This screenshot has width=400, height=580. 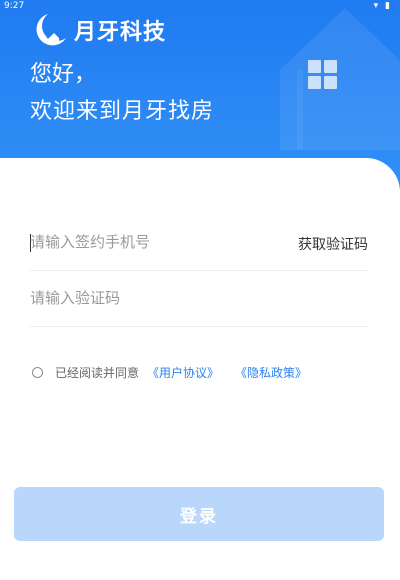 What do you see at coordinates (333, 244) in the screenshot?
I see `get-code-button: 获取验证码` at bounding box center [333, 244].